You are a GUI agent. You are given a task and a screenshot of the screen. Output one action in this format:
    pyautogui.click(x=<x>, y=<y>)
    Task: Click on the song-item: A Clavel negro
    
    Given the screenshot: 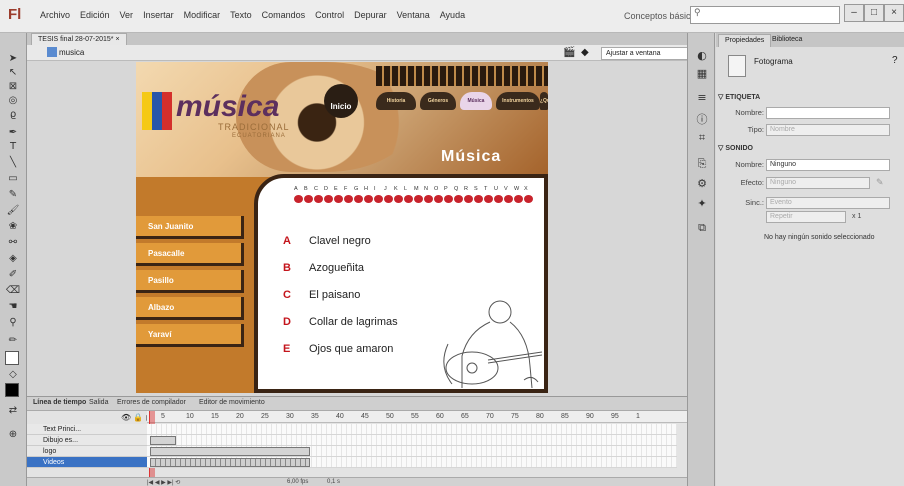 What is the action you would take?
    pyautogui.click(x=327, y=241)
    